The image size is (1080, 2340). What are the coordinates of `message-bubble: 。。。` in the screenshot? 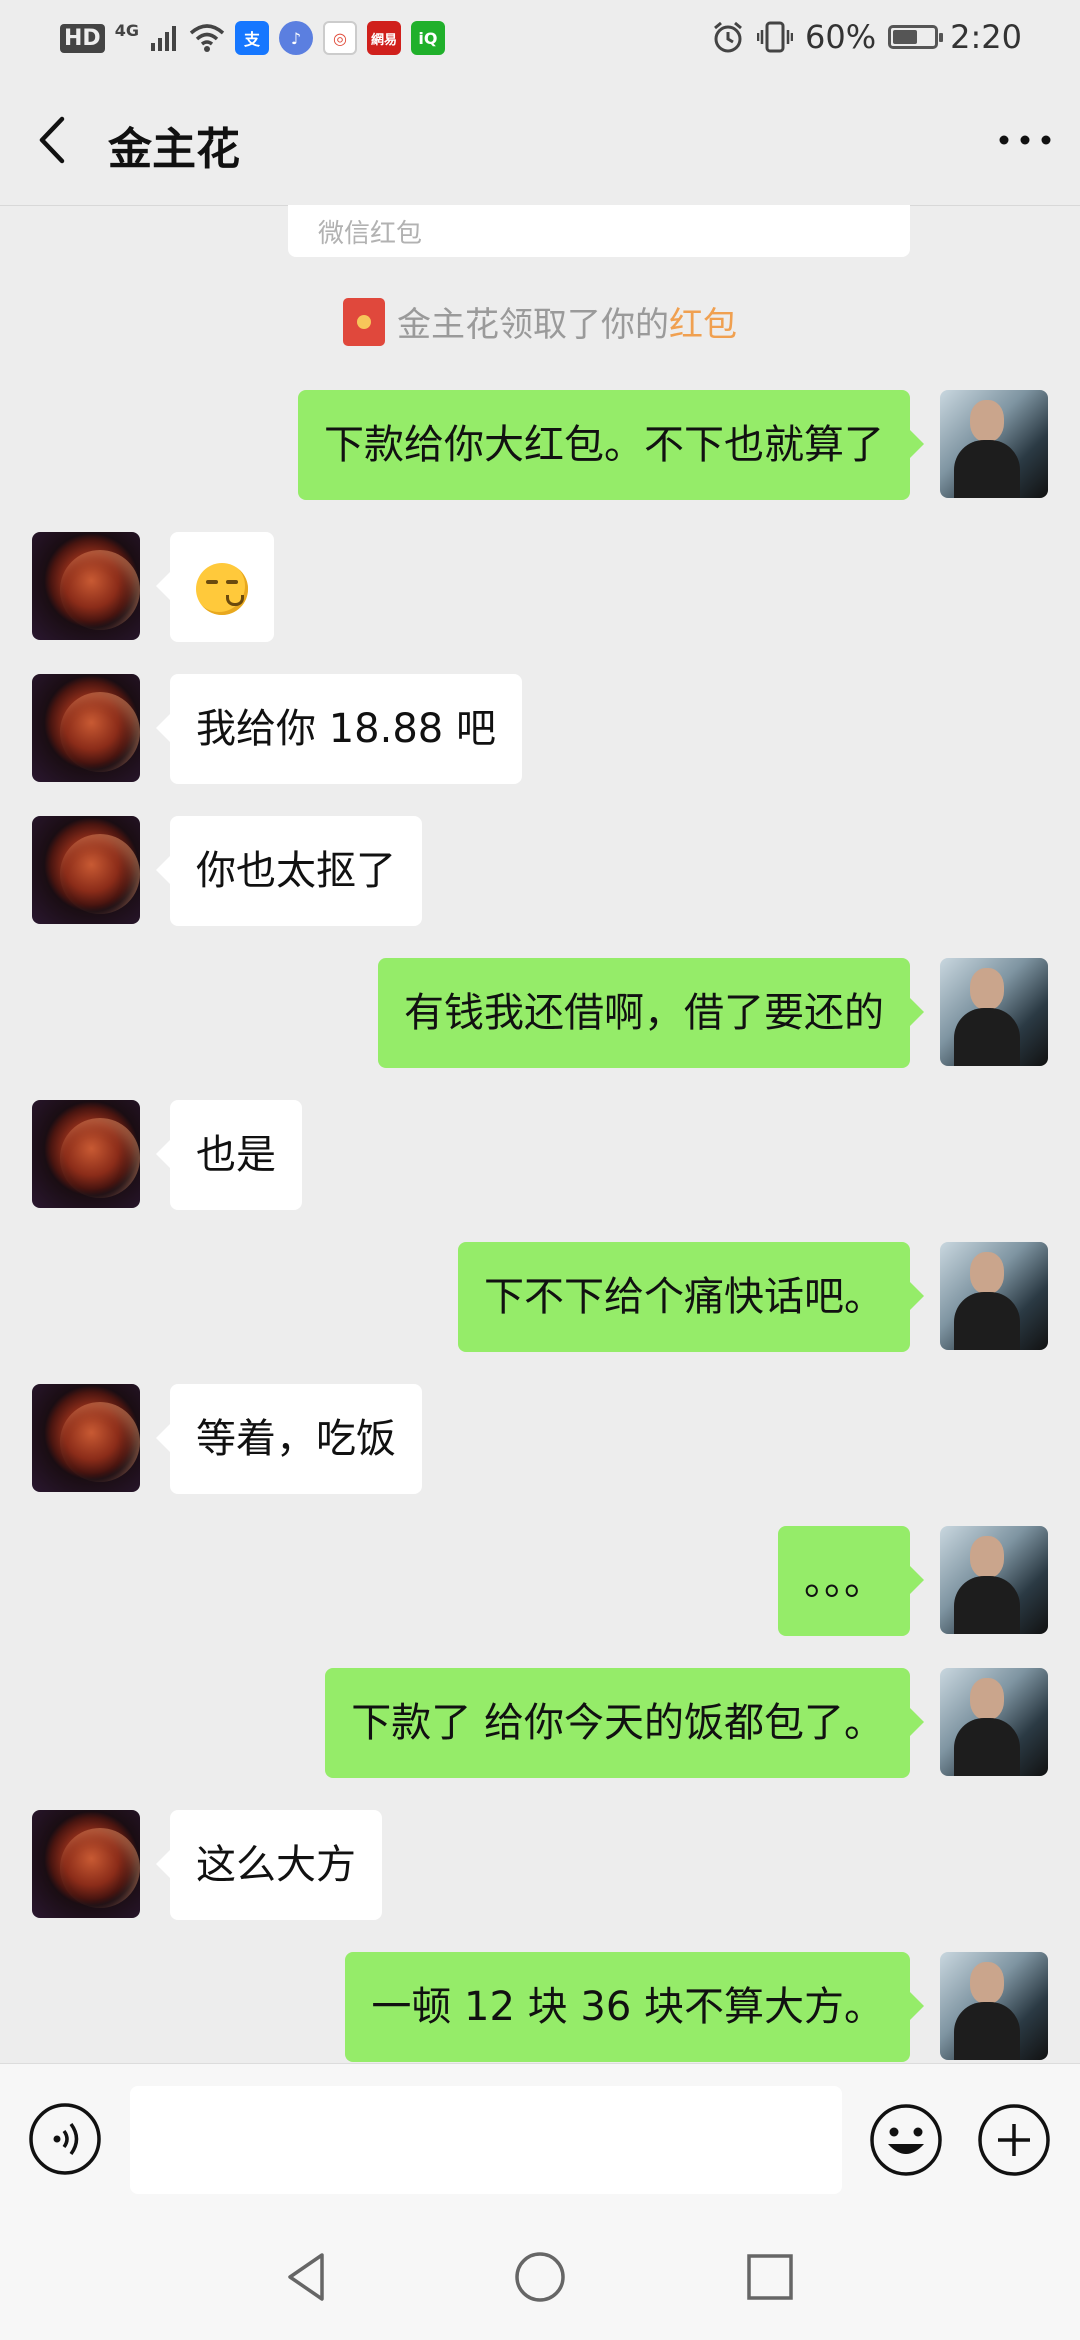 It's located at (851, 1581).